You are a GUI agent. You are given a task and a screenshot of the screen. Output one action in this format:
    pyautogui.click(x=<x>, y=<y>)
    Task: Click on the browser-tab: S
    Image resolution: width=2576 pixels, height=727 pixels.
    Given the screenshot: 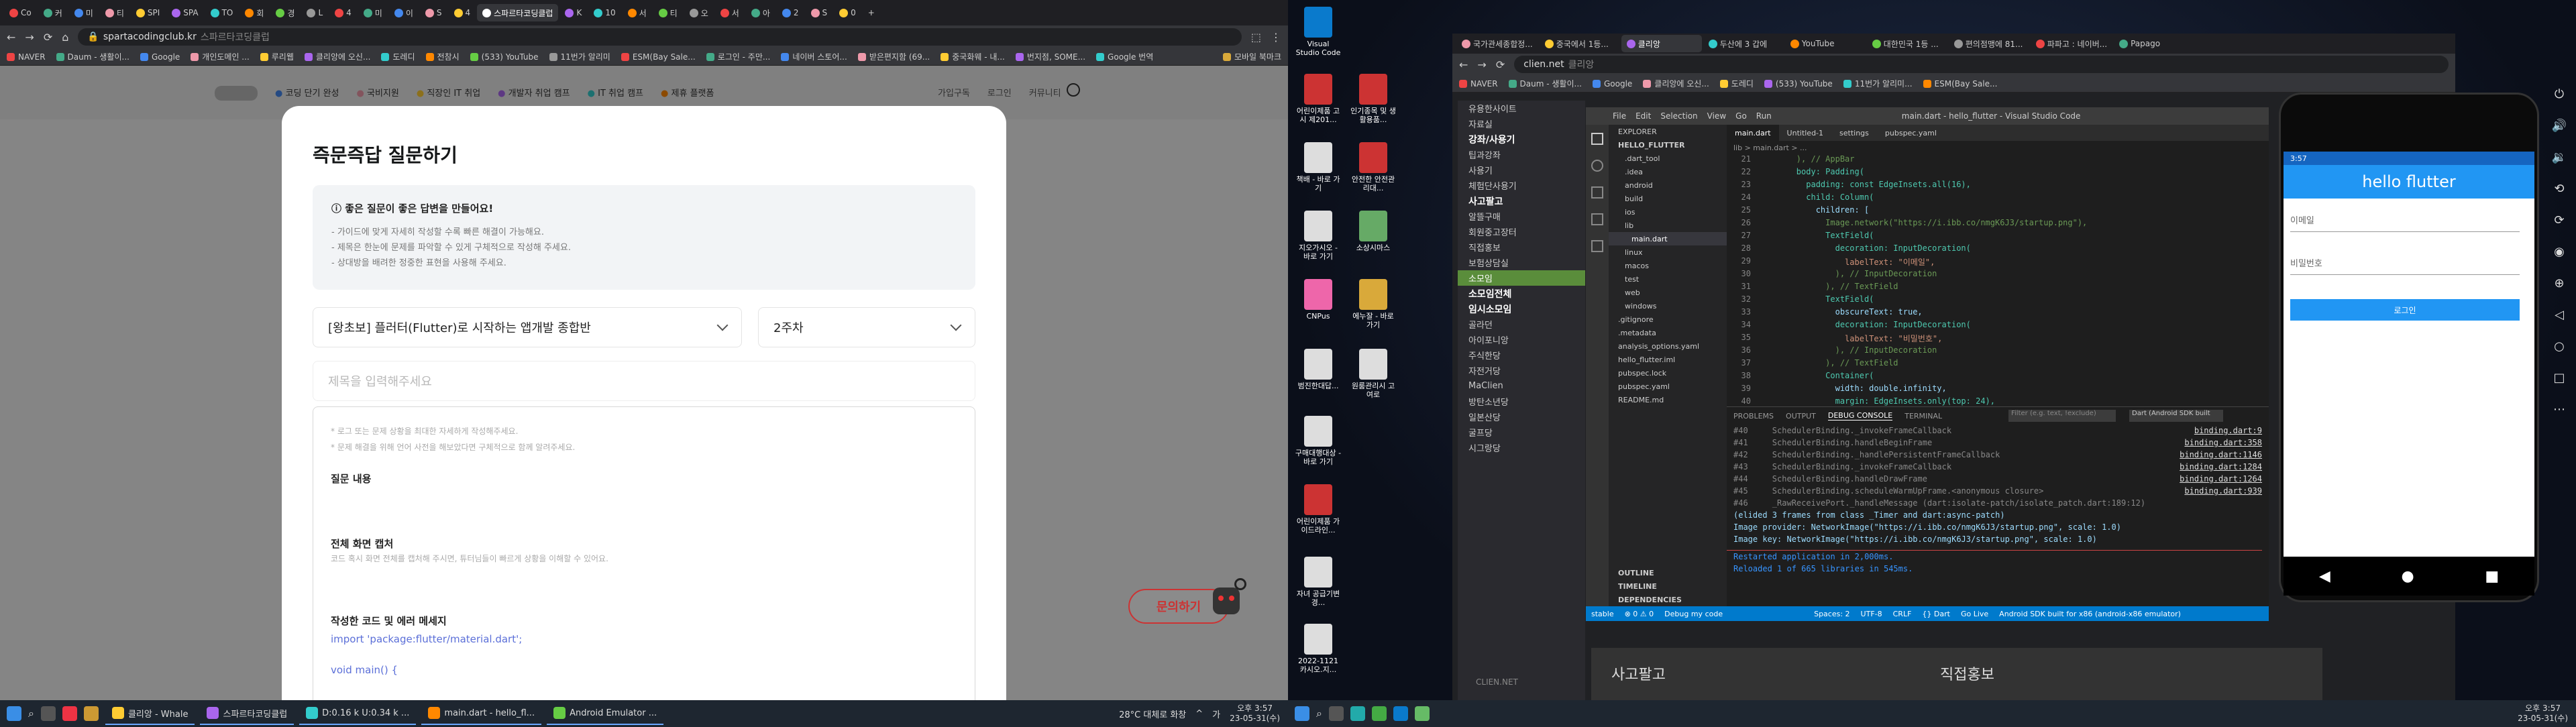 What is the action you would take?
    pyautogui.click(x=433, y=12)
    